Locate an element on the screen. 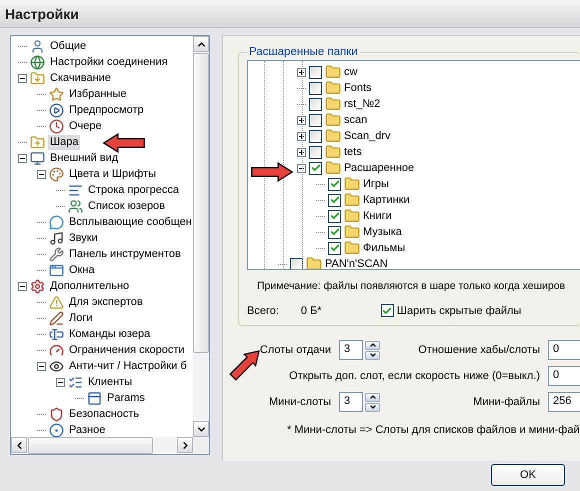 This screenshot has width=580, height=491. nav-item: Очере is located at coordinates (85, 126).